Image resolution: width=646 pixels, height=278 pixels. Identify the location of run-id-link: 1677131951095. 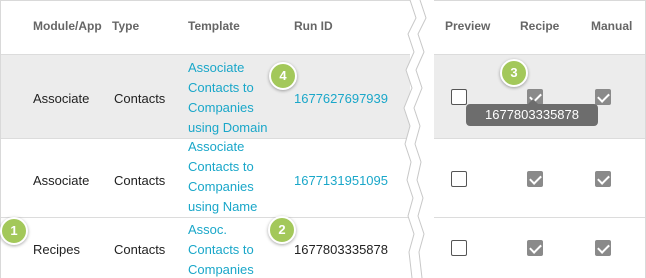
(341, 180).